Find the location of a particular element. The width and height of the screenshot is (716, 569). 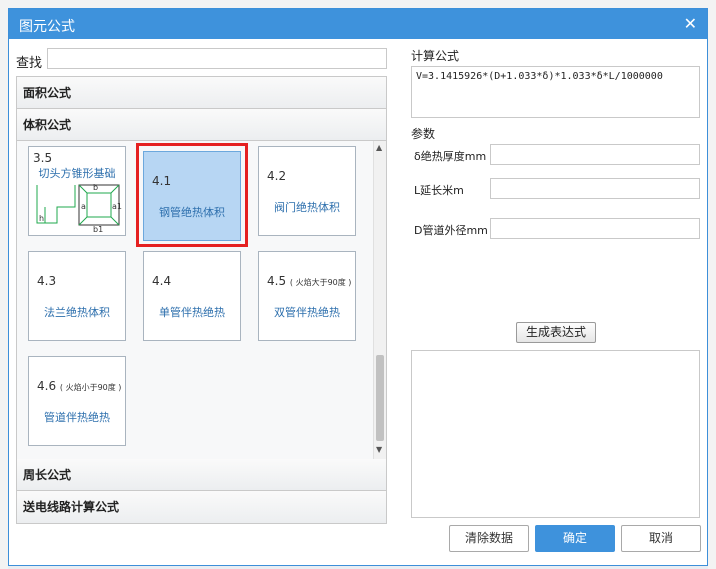

tile-number: 3.5 is located at coordinates (43, 158).